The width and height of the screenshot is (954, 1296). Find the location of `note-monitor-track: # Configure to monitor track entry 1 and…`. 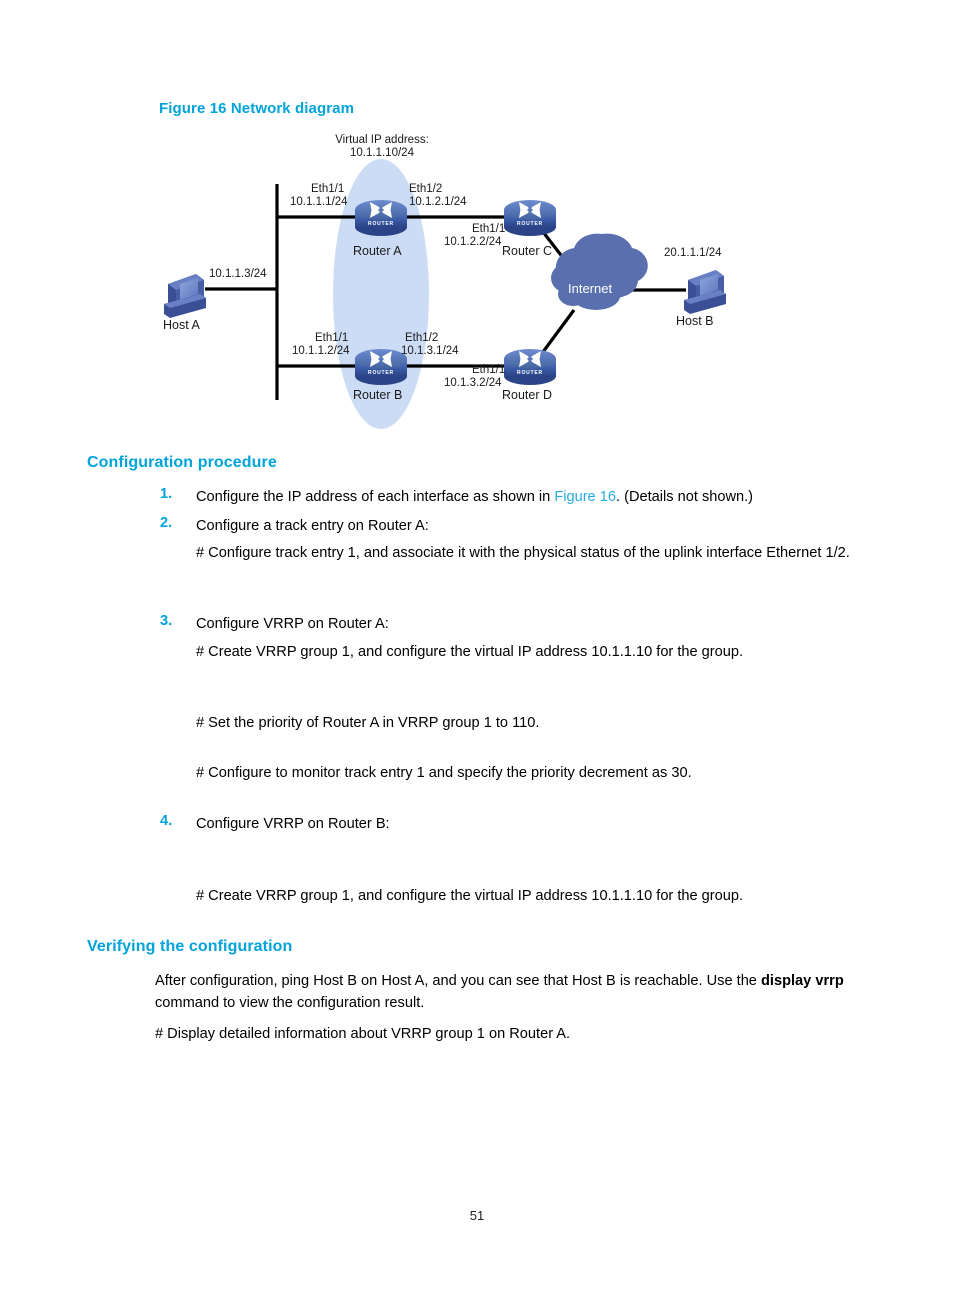

note-monitor-track: # Configure to monitor track entry 1 and… is located at coordinates (444, 773).